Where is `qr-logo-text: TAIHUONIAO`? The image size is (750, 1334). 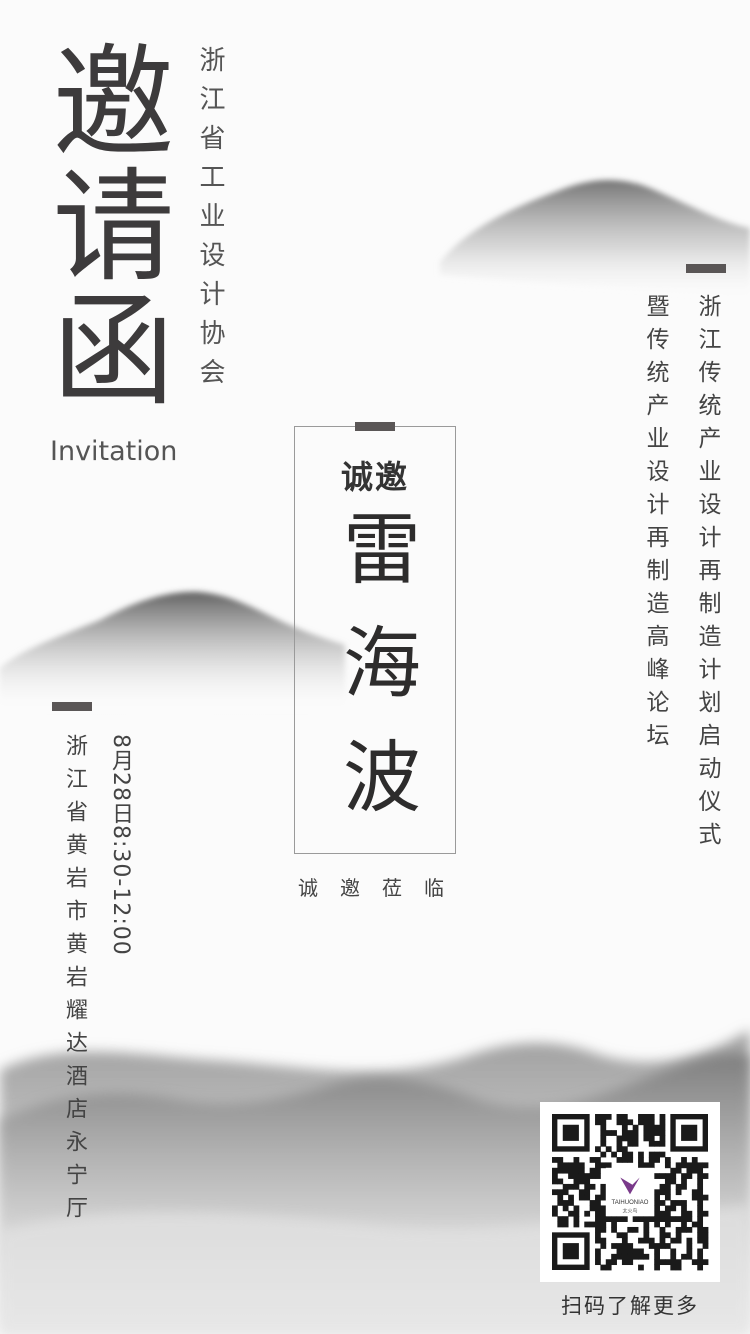 qr-logo-text: TAIHUONIAO is located at coordinates (630, 1203).